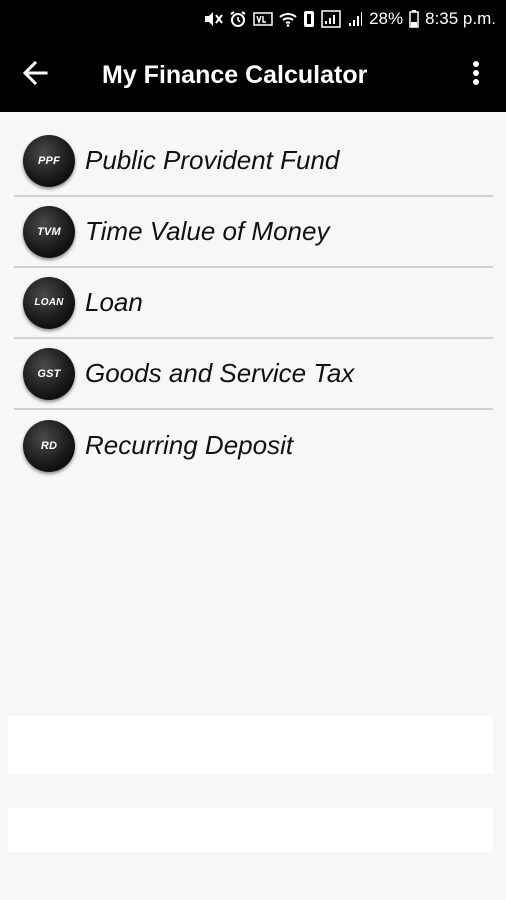 The image size is (506, 900). What do you see at coordinates (49, 231) in the screenshot?
I see `tvm-icon: TVM` at bounding box center [49, 231].